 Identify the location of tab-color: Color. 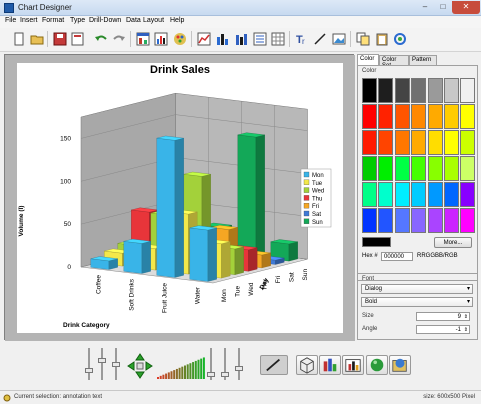
(368, 59).